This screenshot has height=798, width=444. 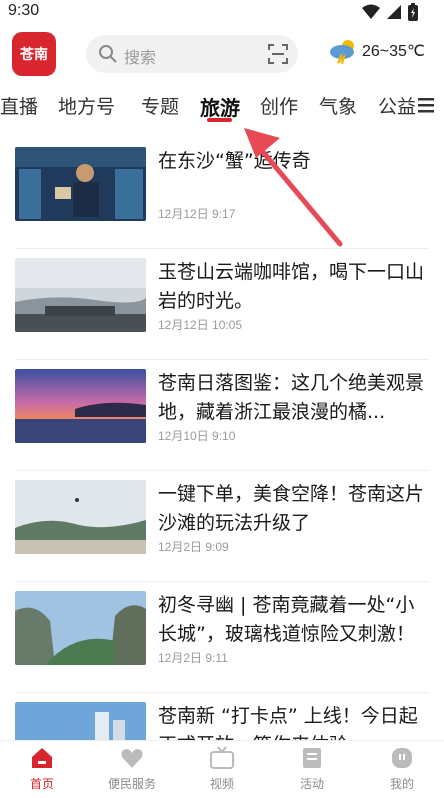 What do you see at coordinates (108, 54) in the screenshot?
I see `search-icon` at bounding box center [108, 54].